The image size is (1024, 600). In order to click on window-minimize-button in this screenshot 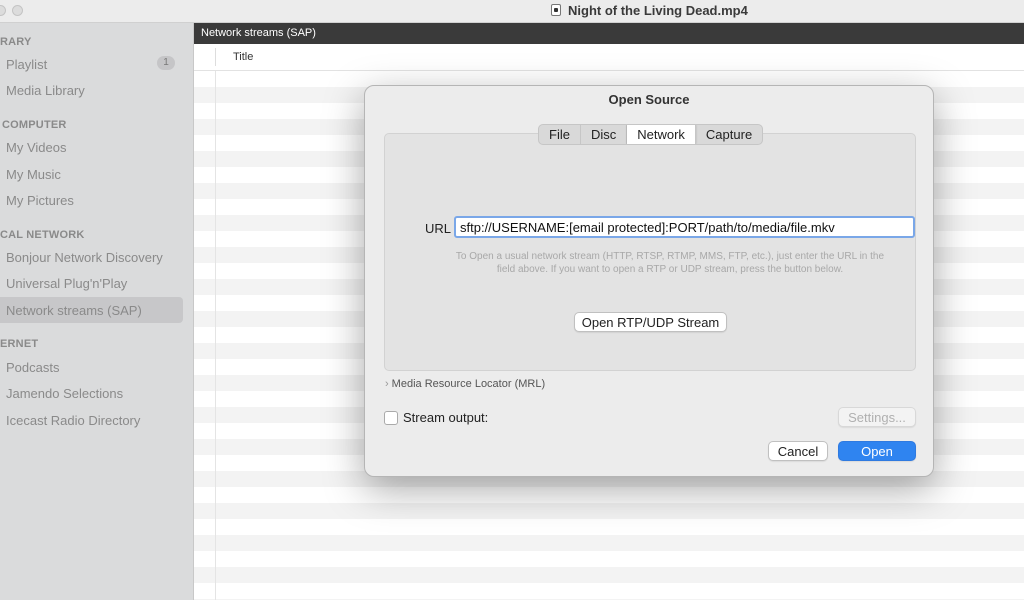, I will do `click(17, 10)`.